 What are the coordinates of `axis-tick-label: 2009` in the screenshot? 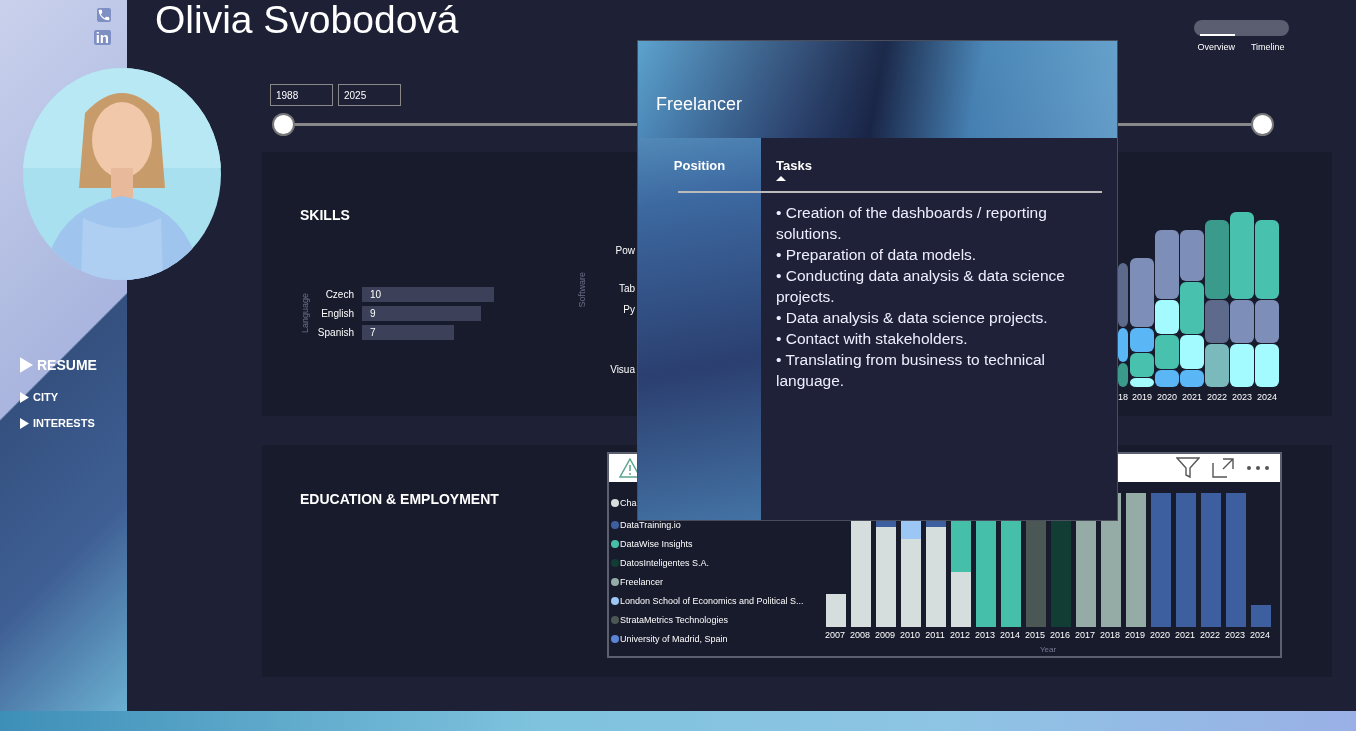 It's located at (885, 635).